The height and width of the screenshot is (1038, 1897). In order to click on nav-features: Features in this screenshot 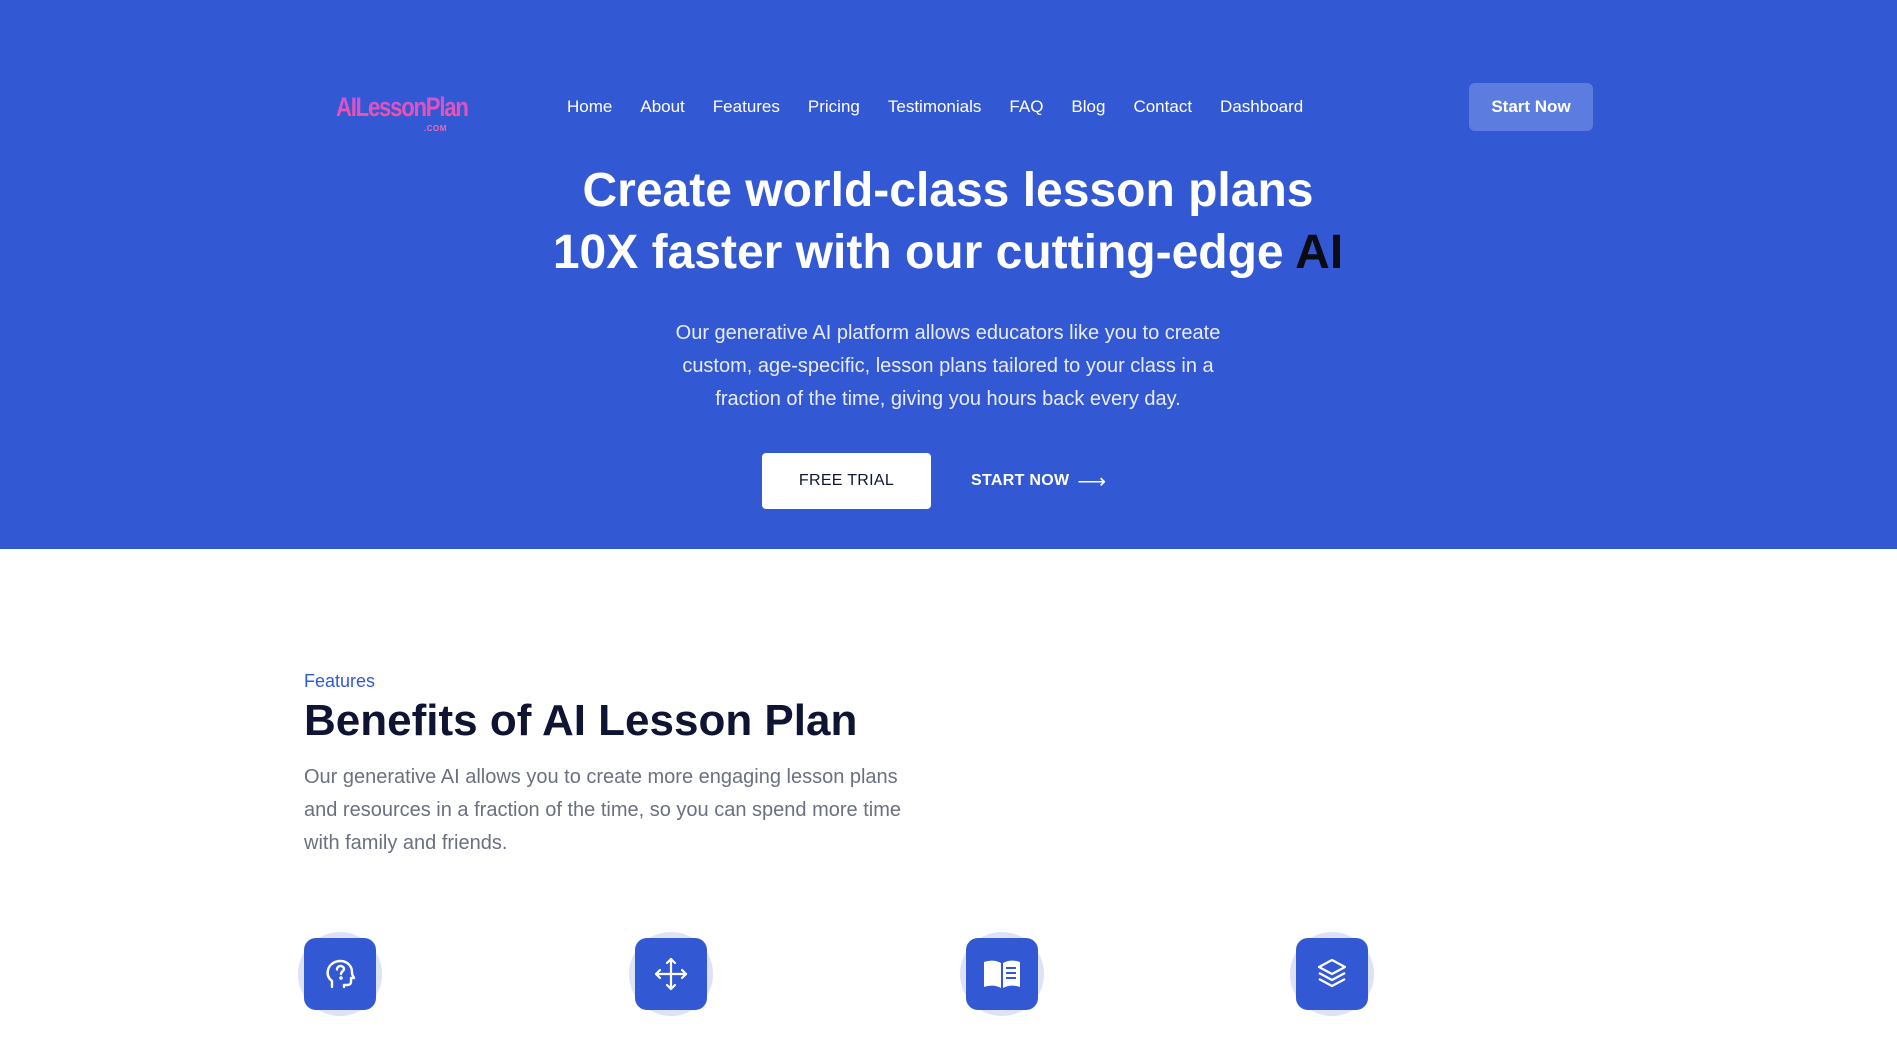, I will do `click(746, 109)`.